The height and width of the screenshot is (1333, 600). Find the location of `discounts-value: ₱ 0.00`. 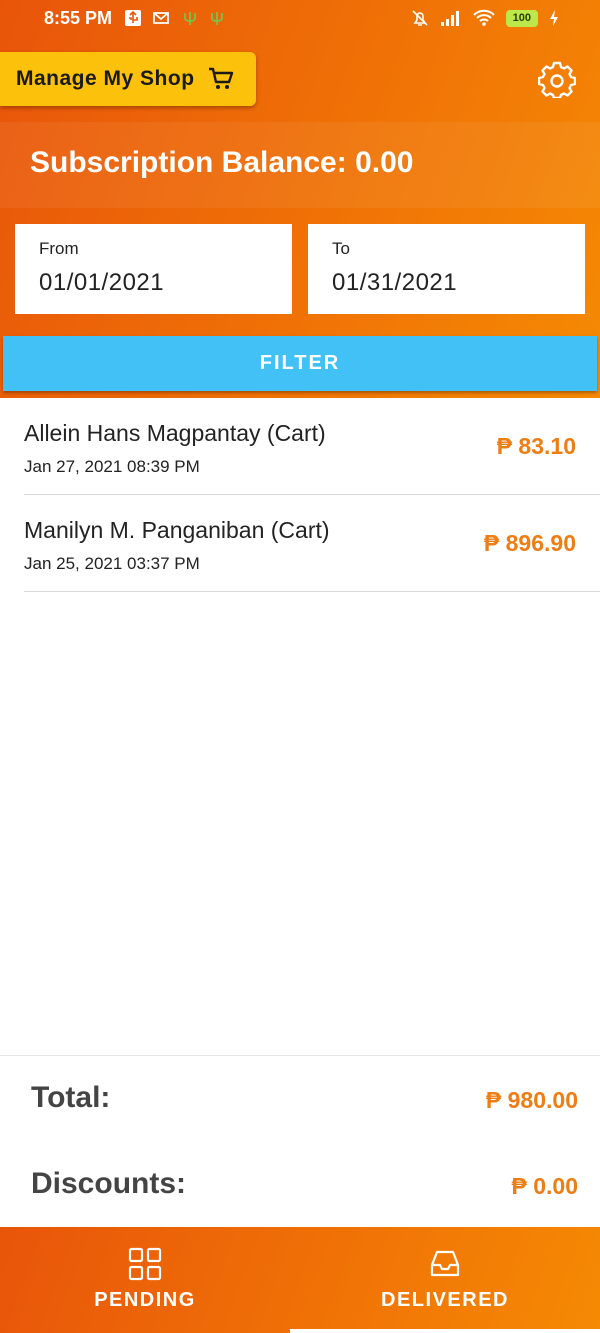

discounts-value: ₱ 0.00 is located at coordinates (545, 1186).